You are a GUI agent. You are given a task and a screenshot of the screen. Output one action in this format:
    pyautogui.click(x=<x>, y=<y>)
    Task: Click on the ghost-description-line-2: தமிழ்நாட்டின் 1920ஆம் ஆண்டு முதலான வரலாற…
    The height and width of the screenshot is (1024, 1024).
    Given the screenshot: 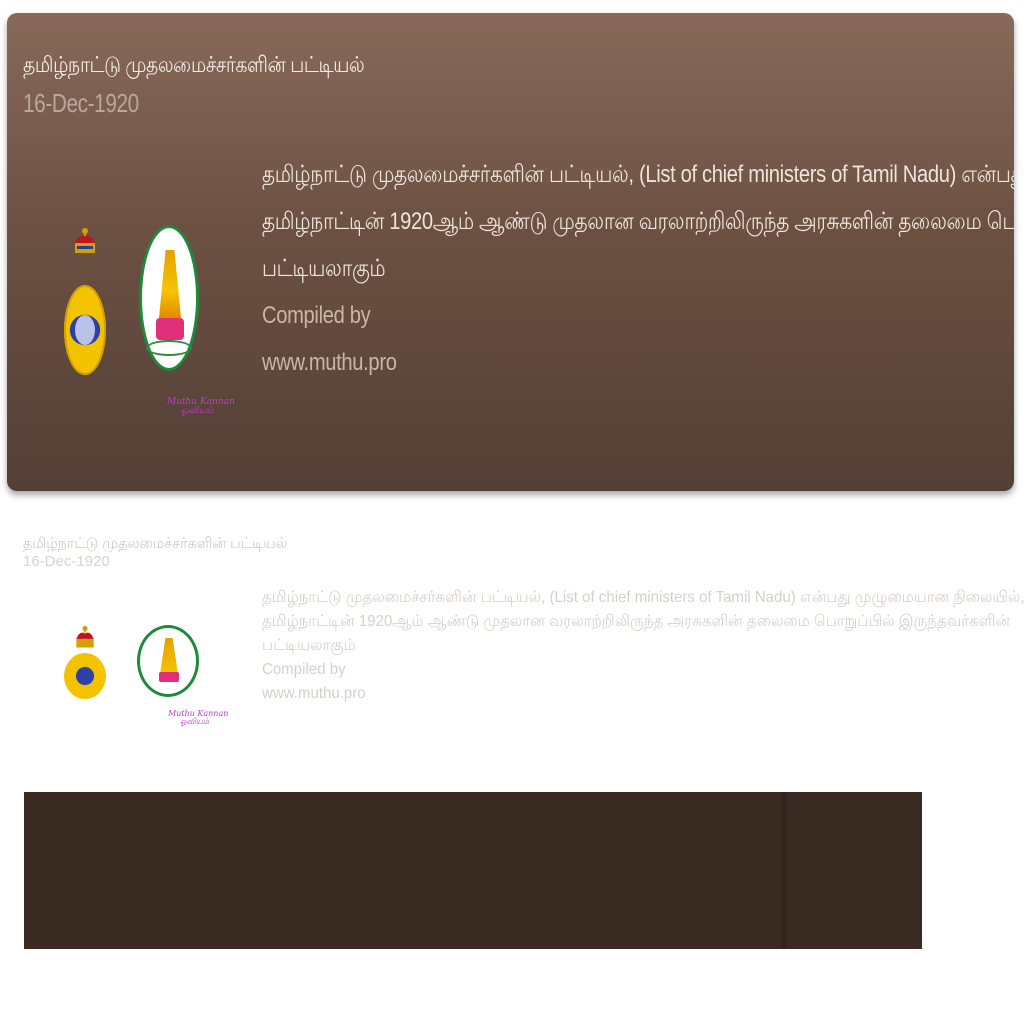 What is the action you would take?
    pyautogui.click(x=636, y=621)
    